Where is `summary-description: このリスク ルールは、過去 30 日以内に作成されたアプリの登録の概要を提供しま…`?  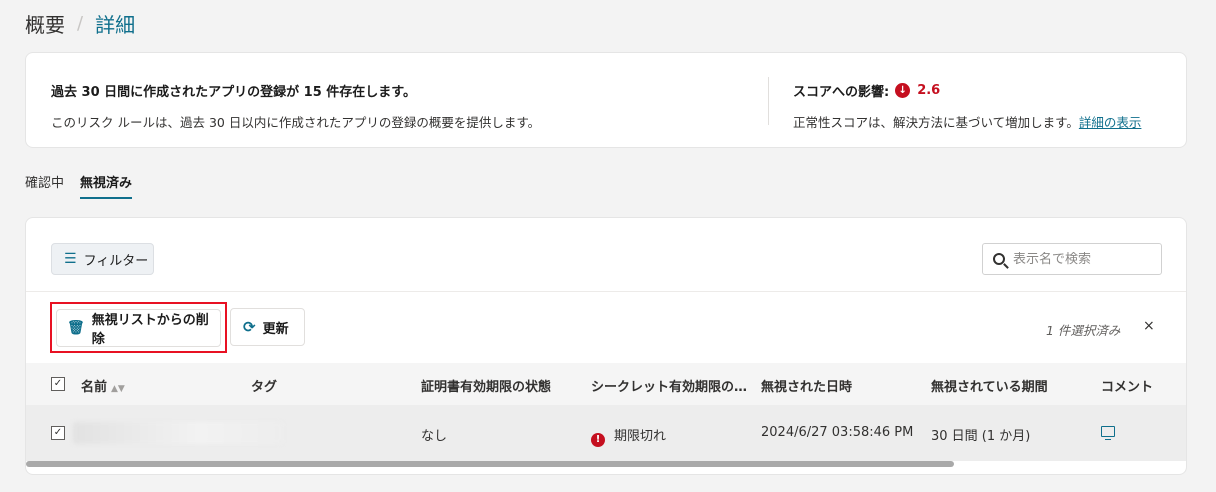 summary-description: このリスク ルールは、過去 30 日以内に作成されたアプリの登録の概要を提供しま… is located at coordinates (296, 122).